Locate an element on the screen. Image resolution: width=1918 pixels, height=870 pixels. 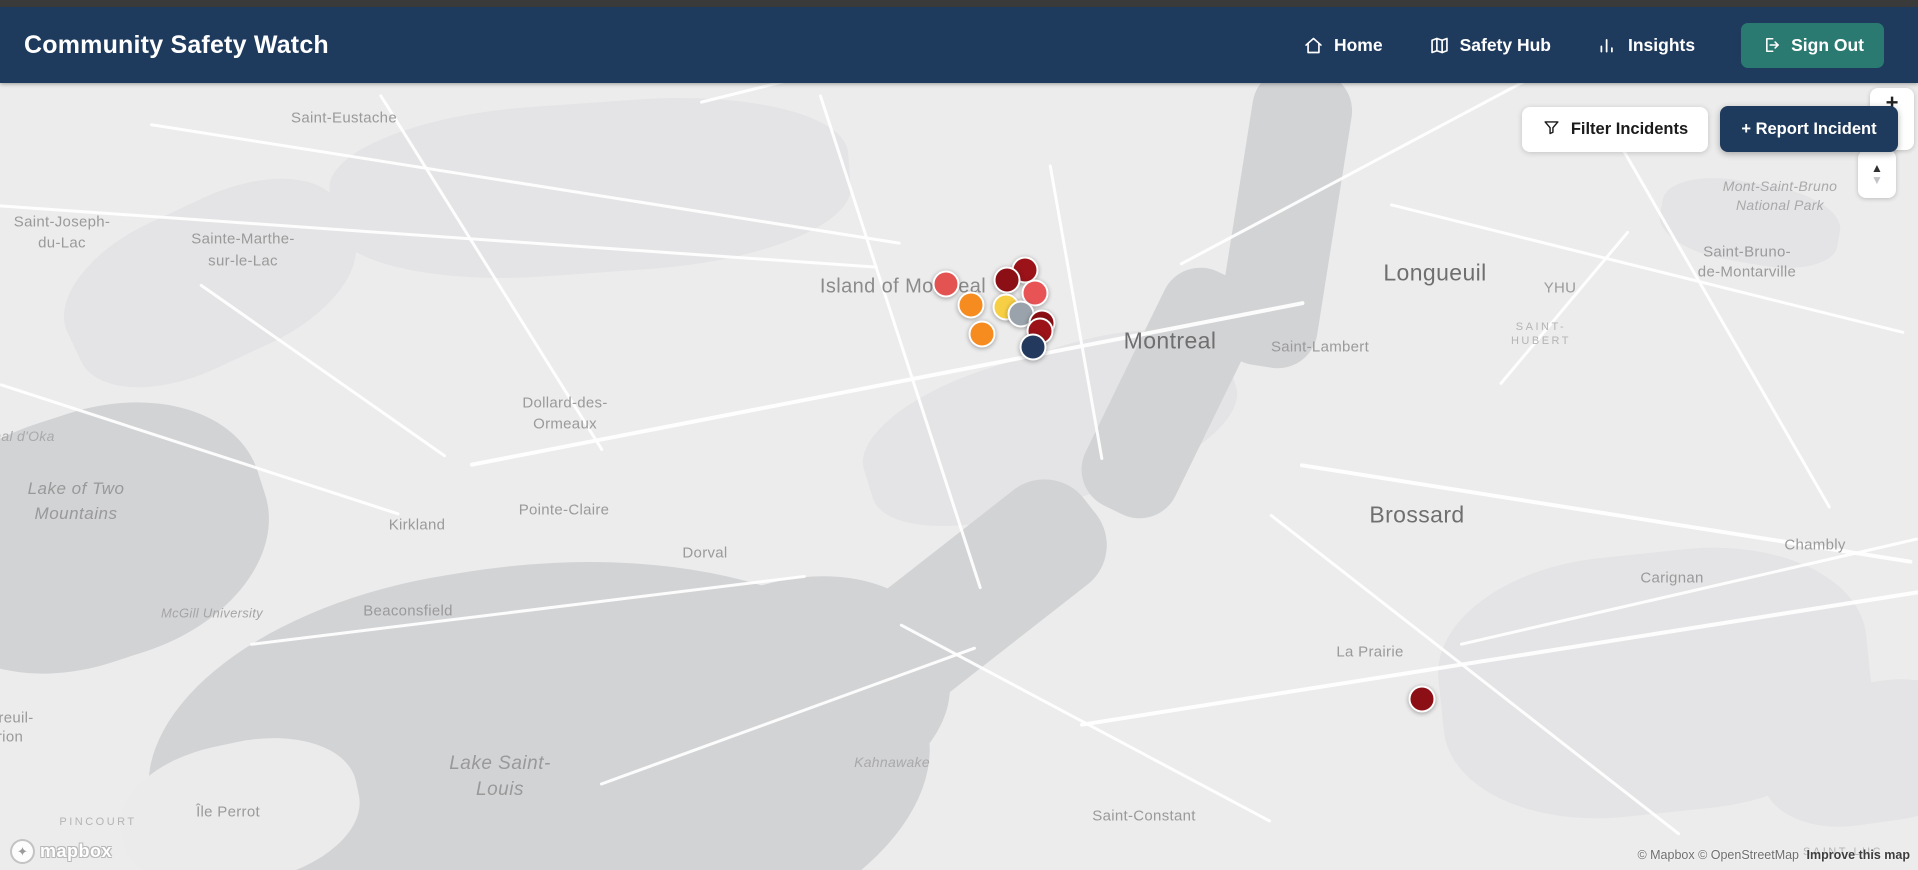
nav-label: Home is located at coordinates (1358, 44).